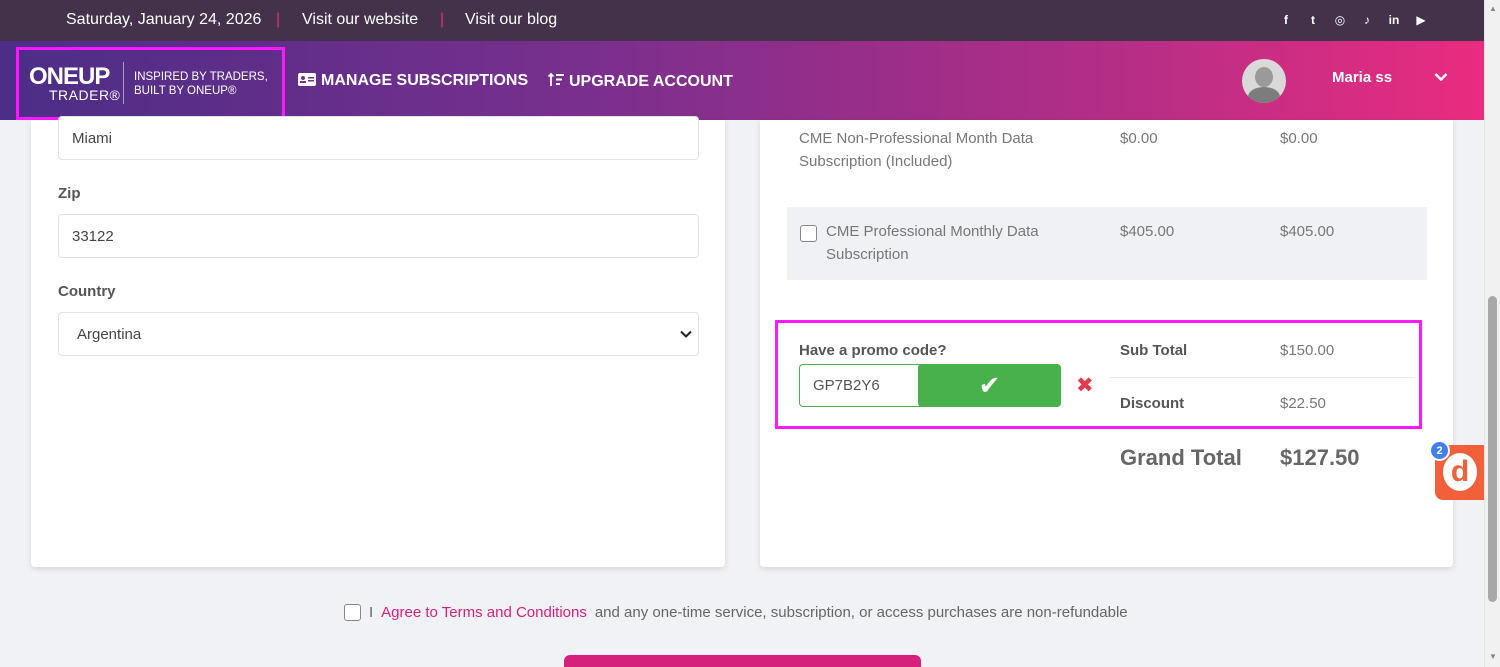  I want to click on submit-button, so click(742, 661).